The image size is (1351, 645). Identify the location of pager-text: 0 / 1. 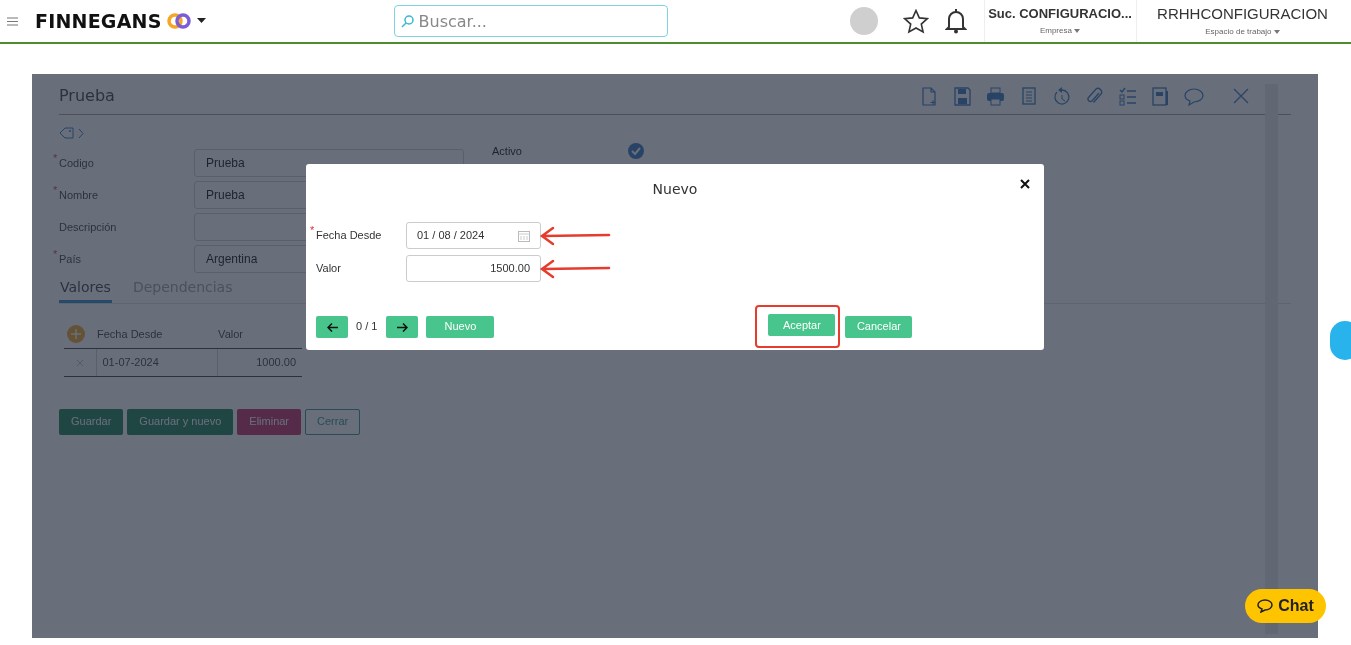
(367, 327).